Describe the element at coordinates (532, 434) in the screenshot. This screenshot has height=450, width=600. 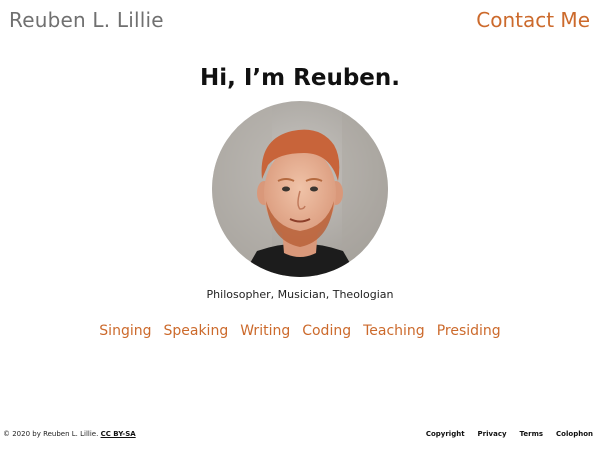
I see `footer-terms-link: Terms` at that location.